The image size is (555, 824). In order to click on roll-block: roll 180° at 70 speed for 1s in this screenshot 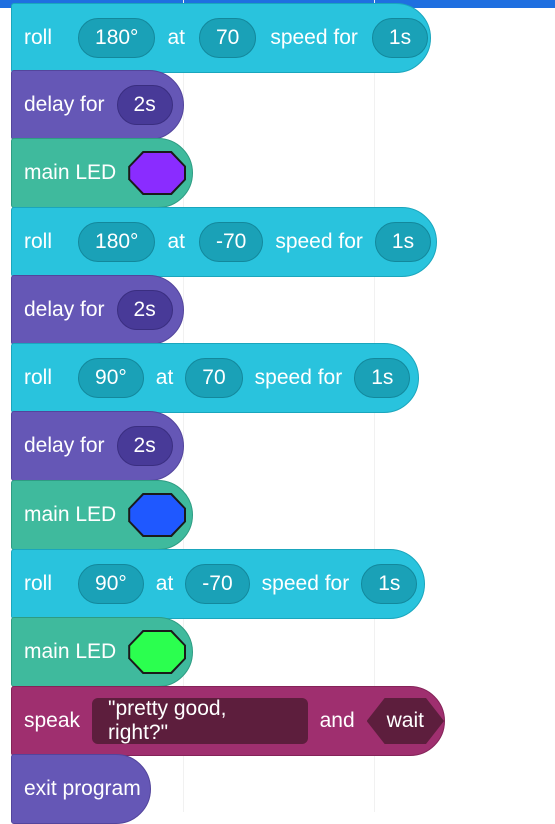, I will do `click(221, 38)`.